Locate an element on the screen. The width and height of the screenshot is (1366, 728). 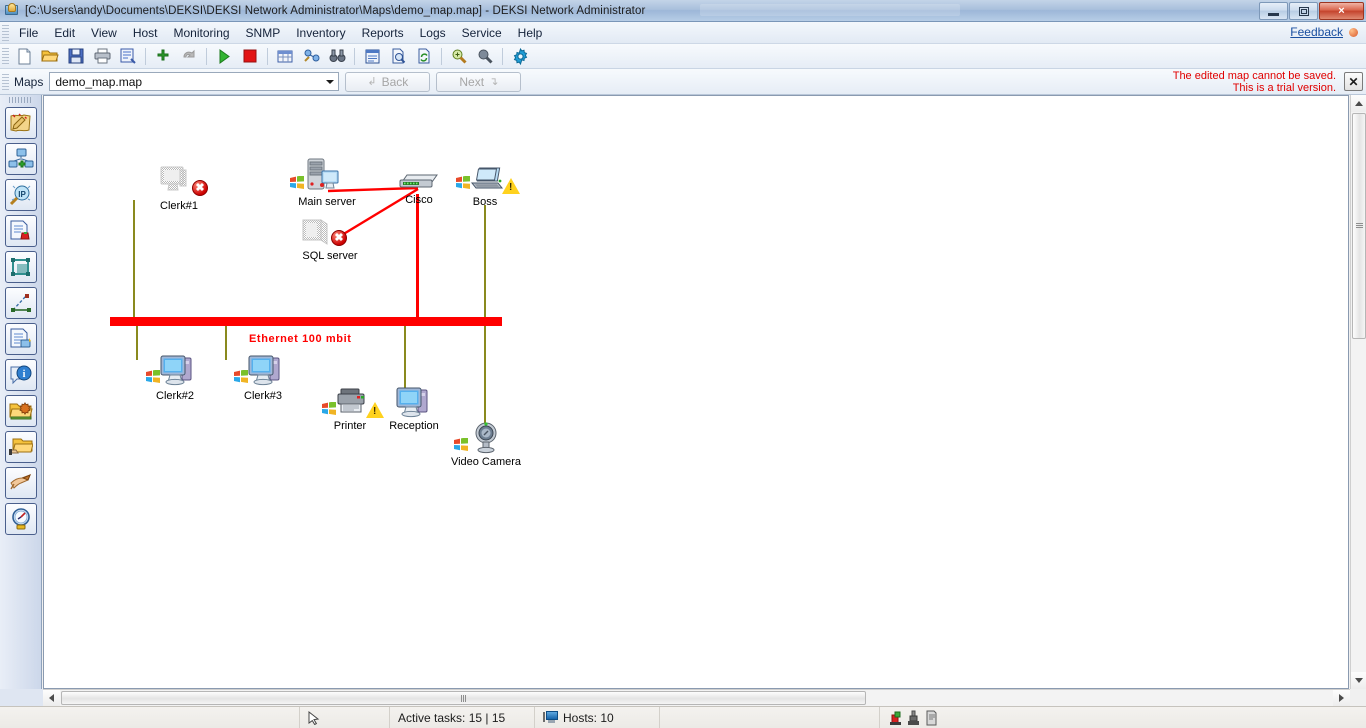
horizontal-scroll-thumb is located at coordinates (463, 698).